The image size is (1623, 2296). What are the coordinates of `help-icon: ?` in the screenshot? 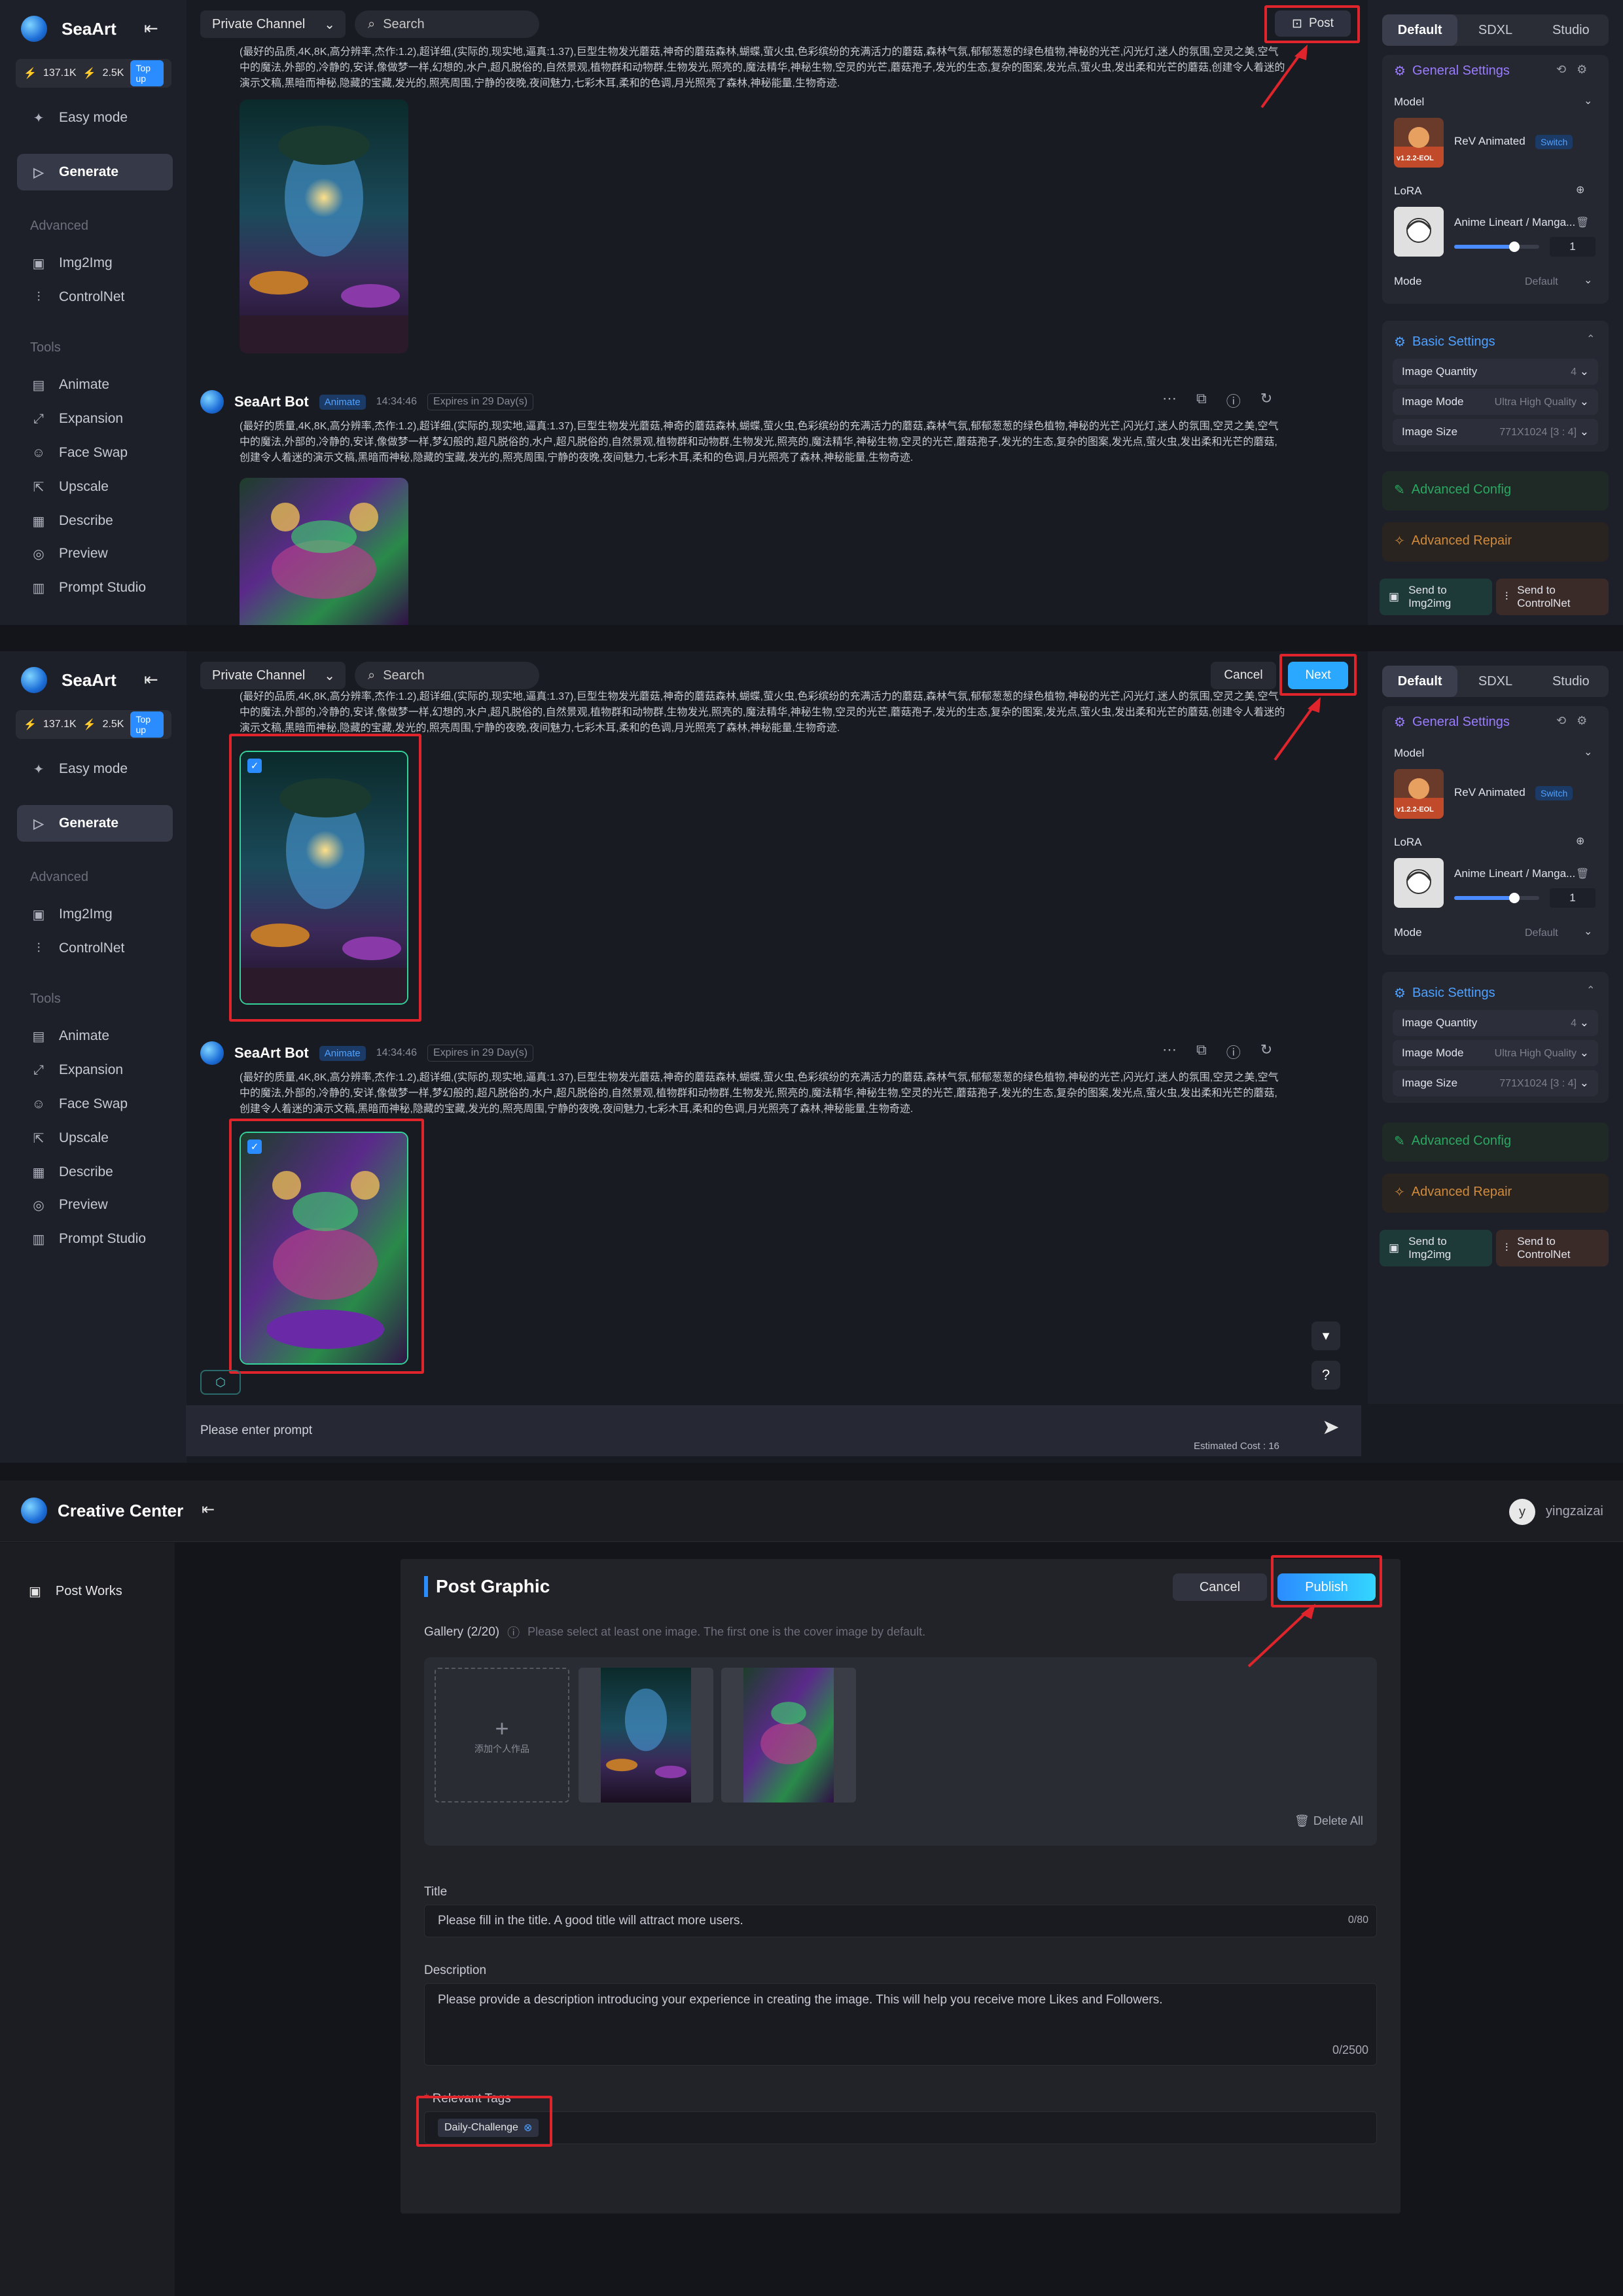 It's located at (1325, 1375).